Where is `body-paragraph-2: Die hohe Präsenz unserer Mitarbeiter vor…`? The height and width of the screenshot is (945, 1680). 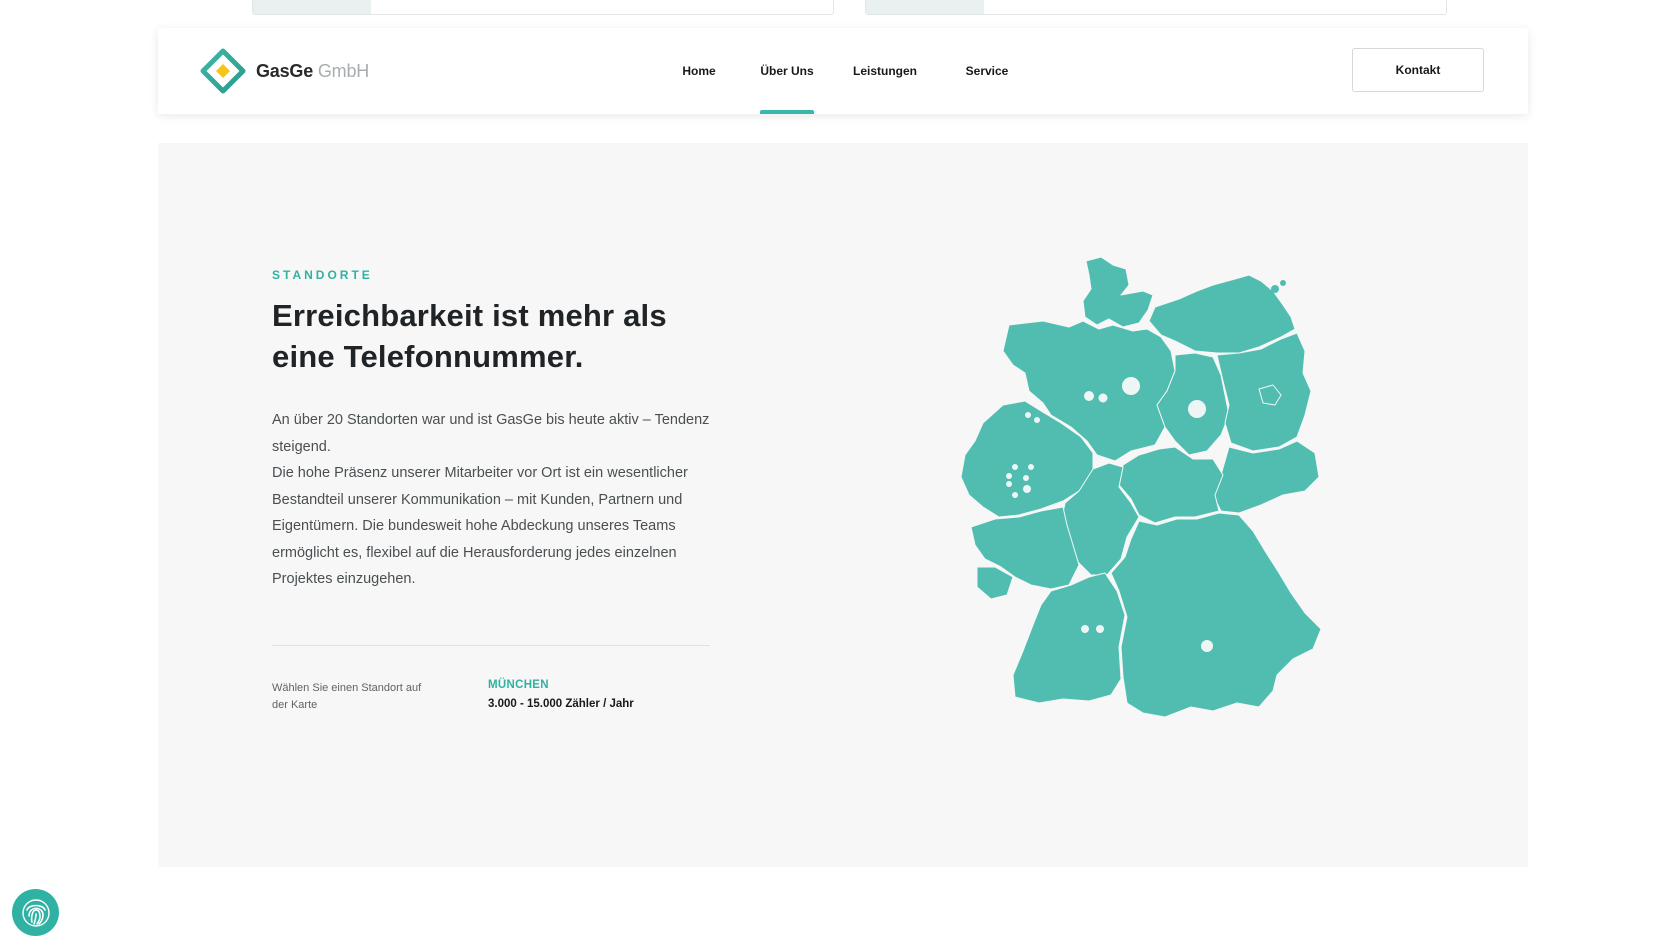 body-paragraph-2: Die hohe Präsenz unserer Mitarbeiter vor… is located at coordinates (480, 526).